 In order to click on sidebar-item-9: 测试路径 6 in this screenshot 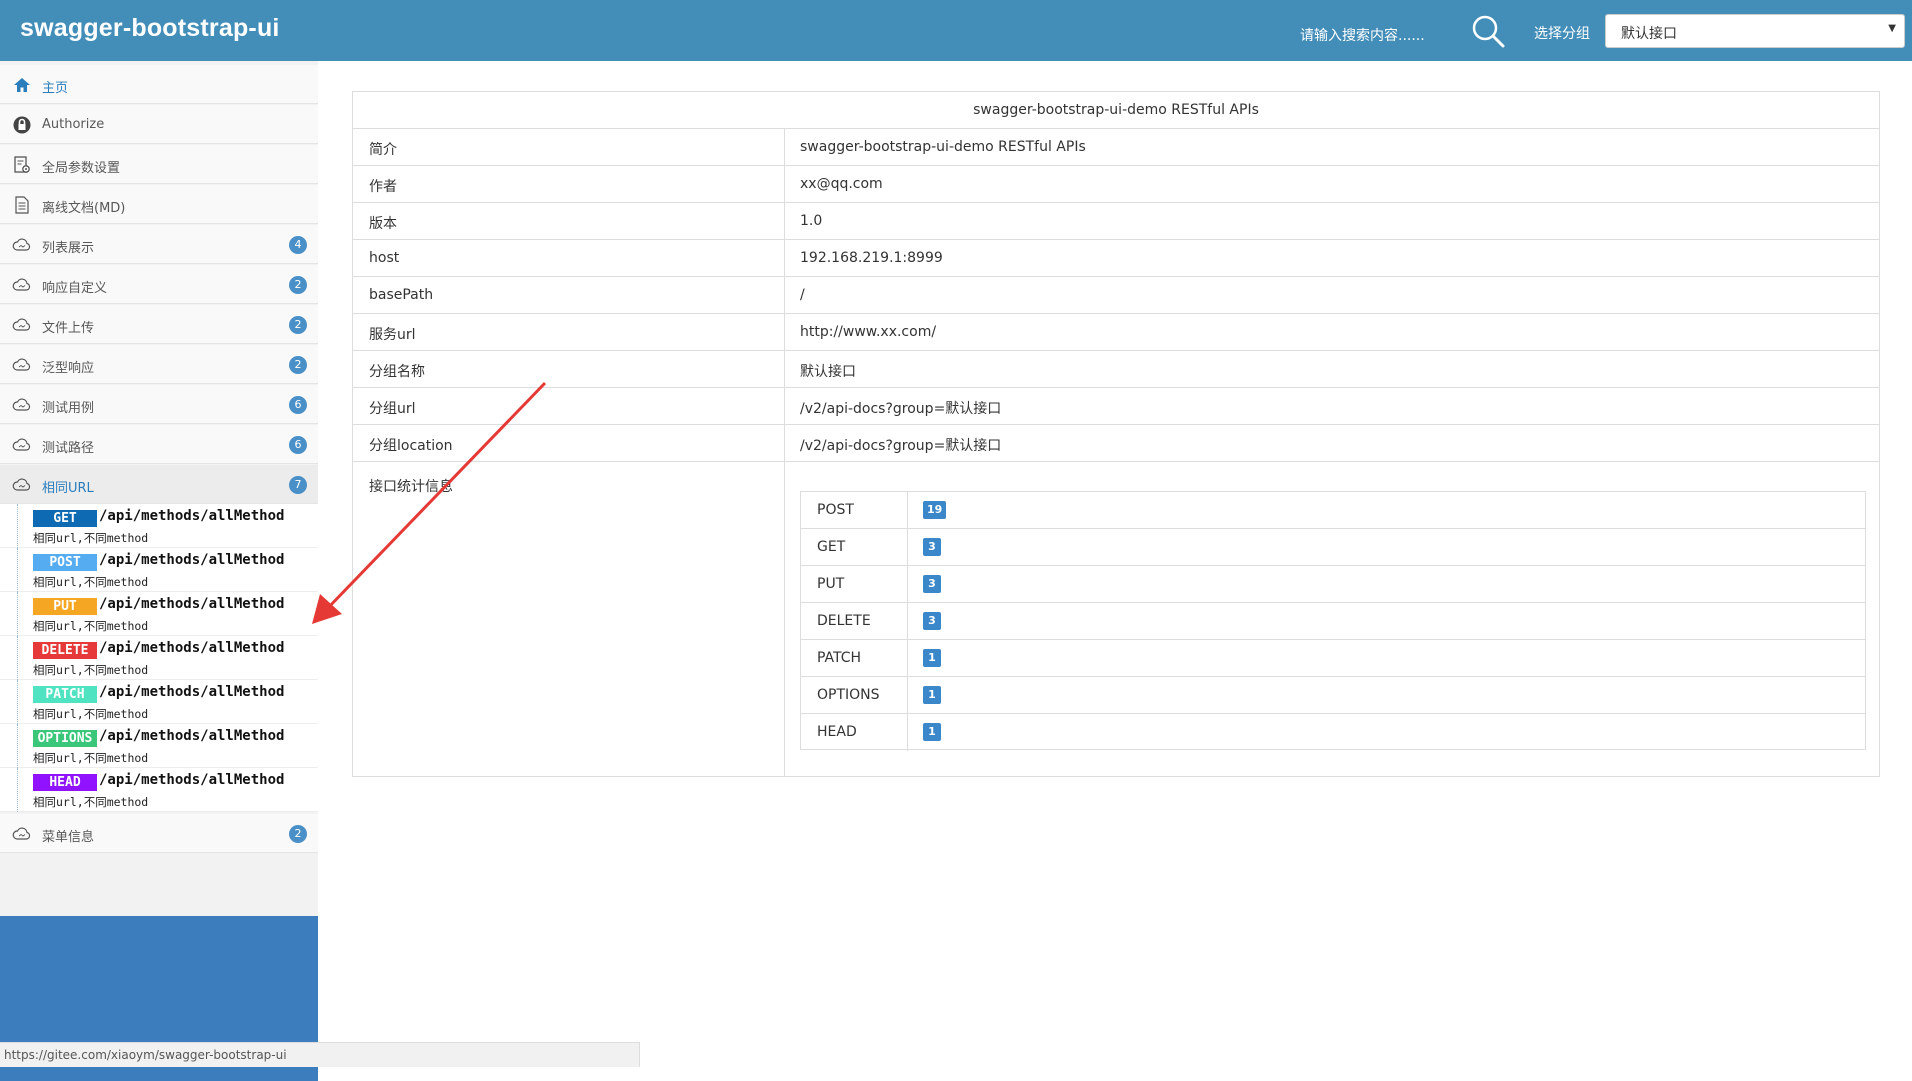, I will do `click(159, 444)`.